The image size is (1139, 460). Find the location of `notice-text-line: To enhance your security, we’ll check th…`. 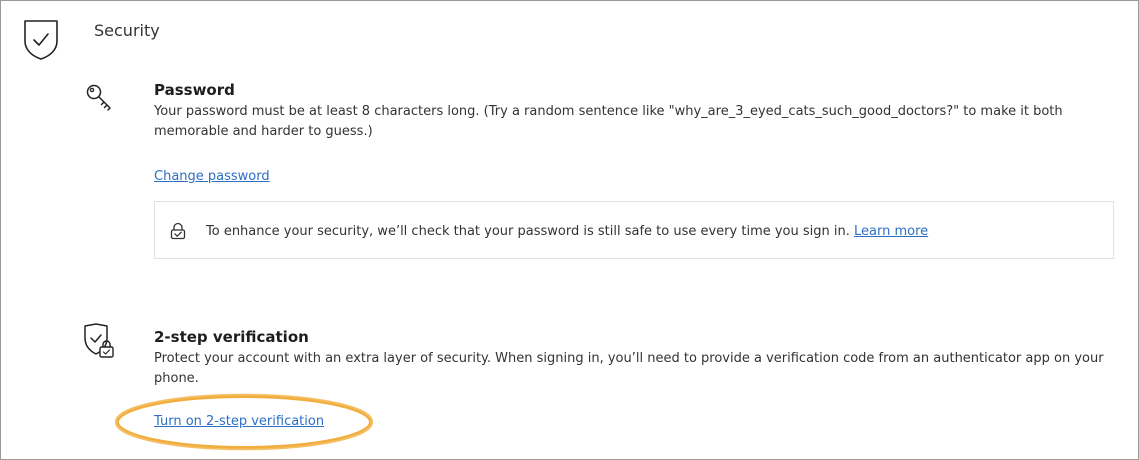

notice-text-line: To enhance your security, we’ll check th… is located at coordinates (567, 231).